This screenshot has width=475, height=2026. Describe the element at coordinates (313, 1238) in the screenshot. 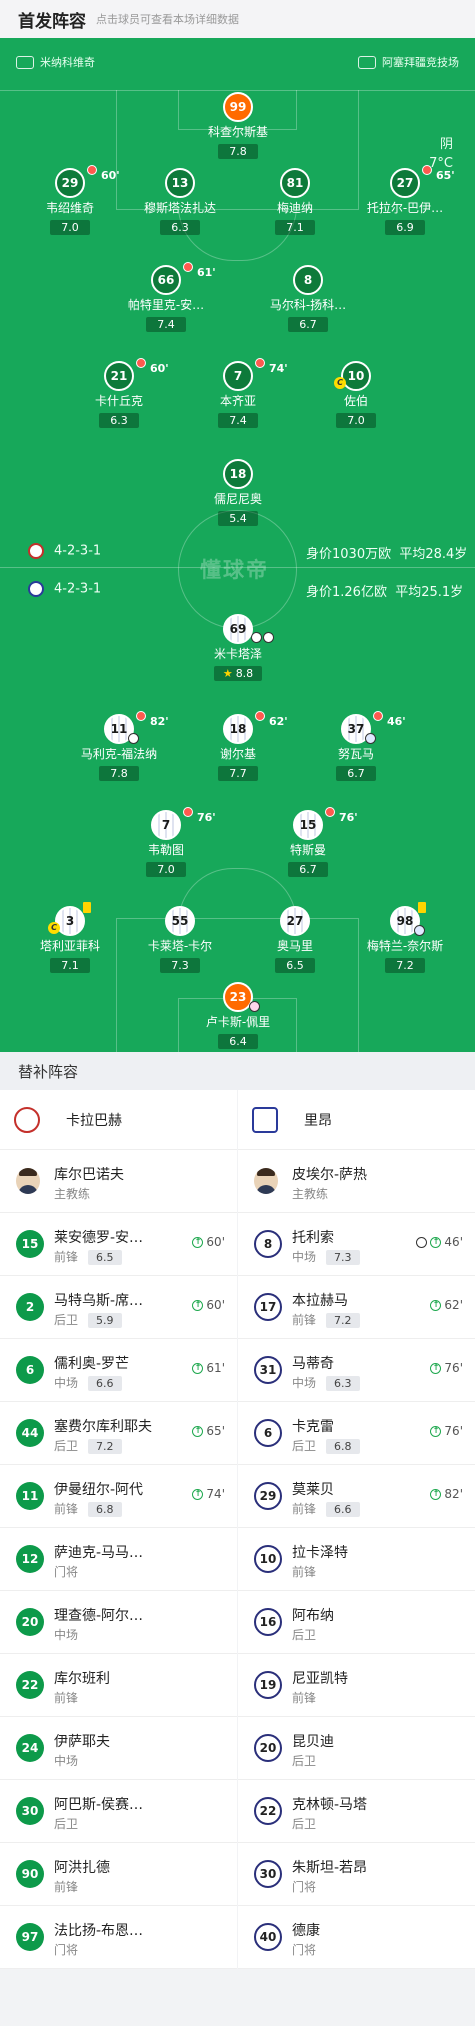

I see `player-name: 托利索` at that location.